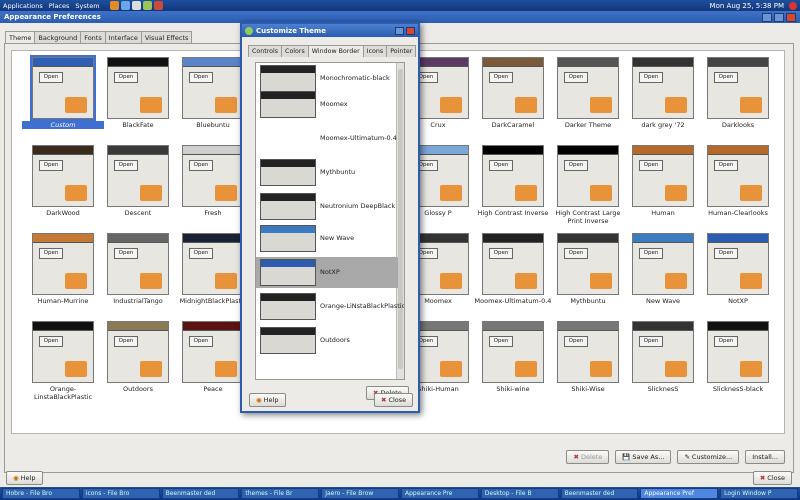 The width and height of the screenshot is (800, 500). What do you see at coordinates (158, 5) in the screenshot?
I see `media-icon` at bounding box center [158, 5].